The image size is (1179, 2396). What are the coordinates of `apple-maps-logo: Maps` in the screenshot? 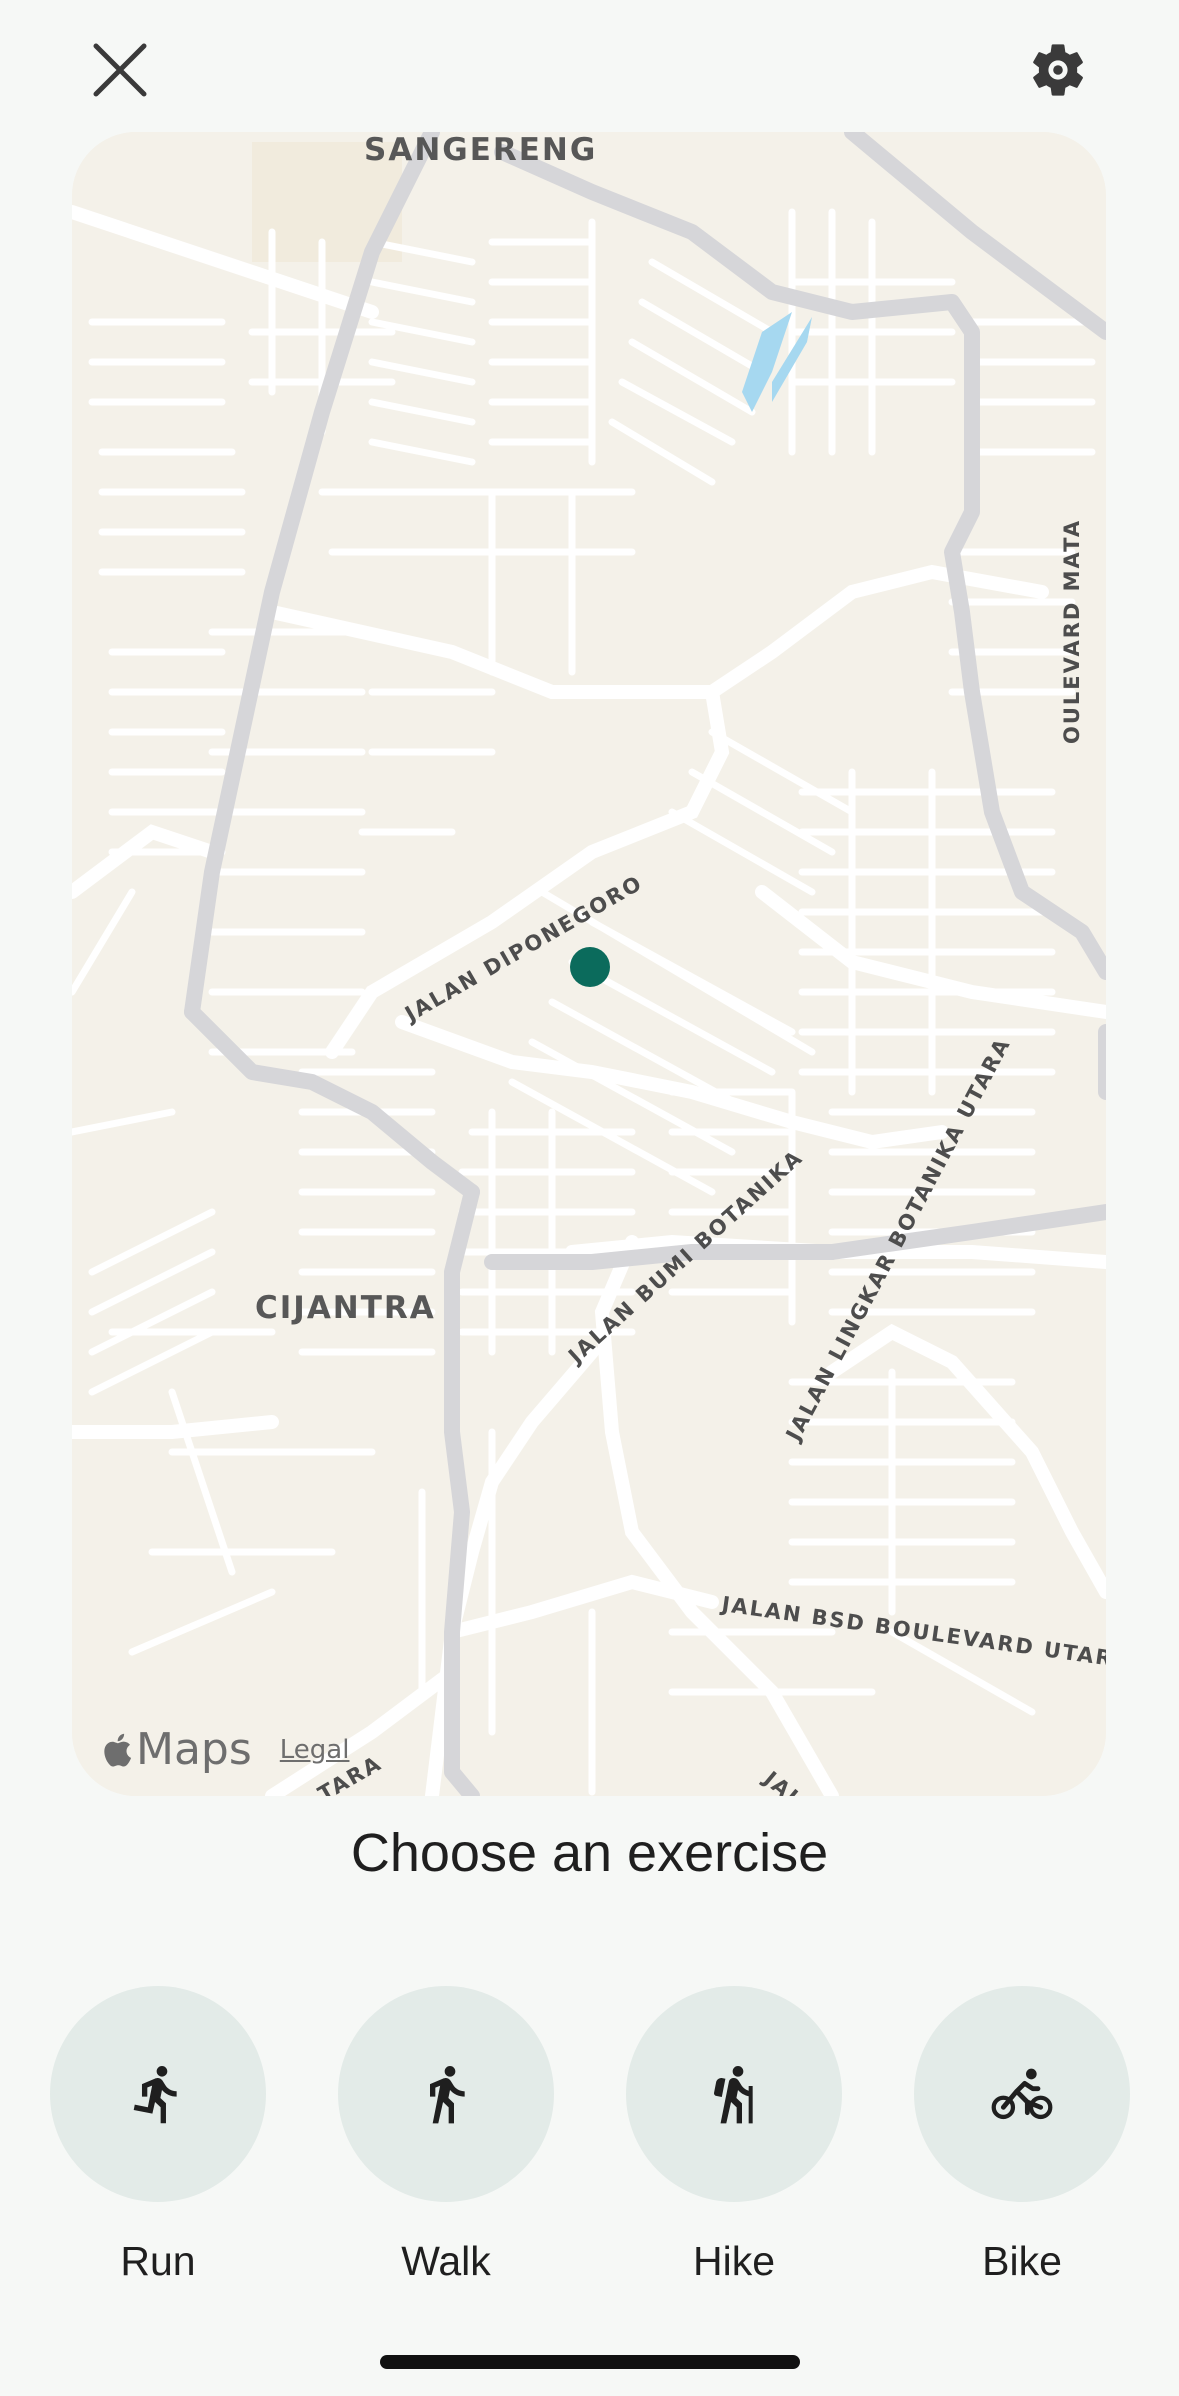 It's located at (177, 1749).